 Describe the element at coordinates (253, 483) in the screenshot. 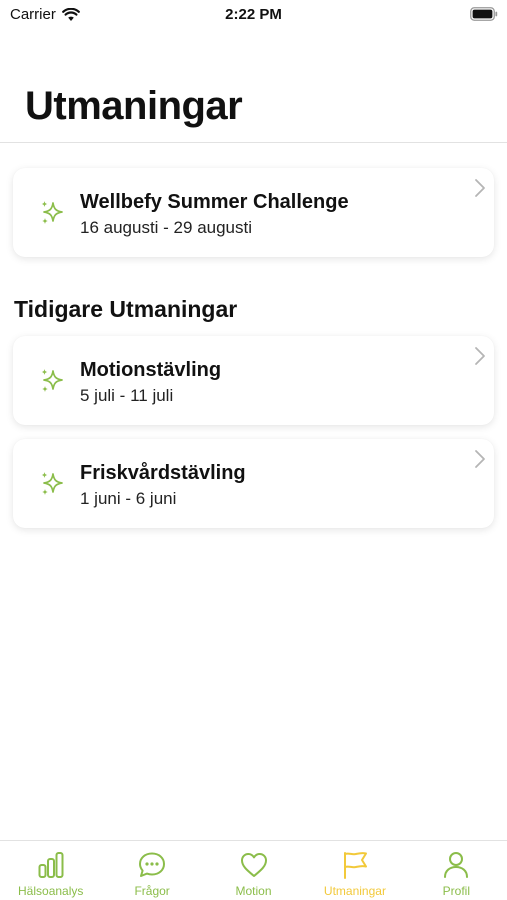

I see `previous-challenge-card: Friskvårdstävling 1 juni - 6 juni` at that location.